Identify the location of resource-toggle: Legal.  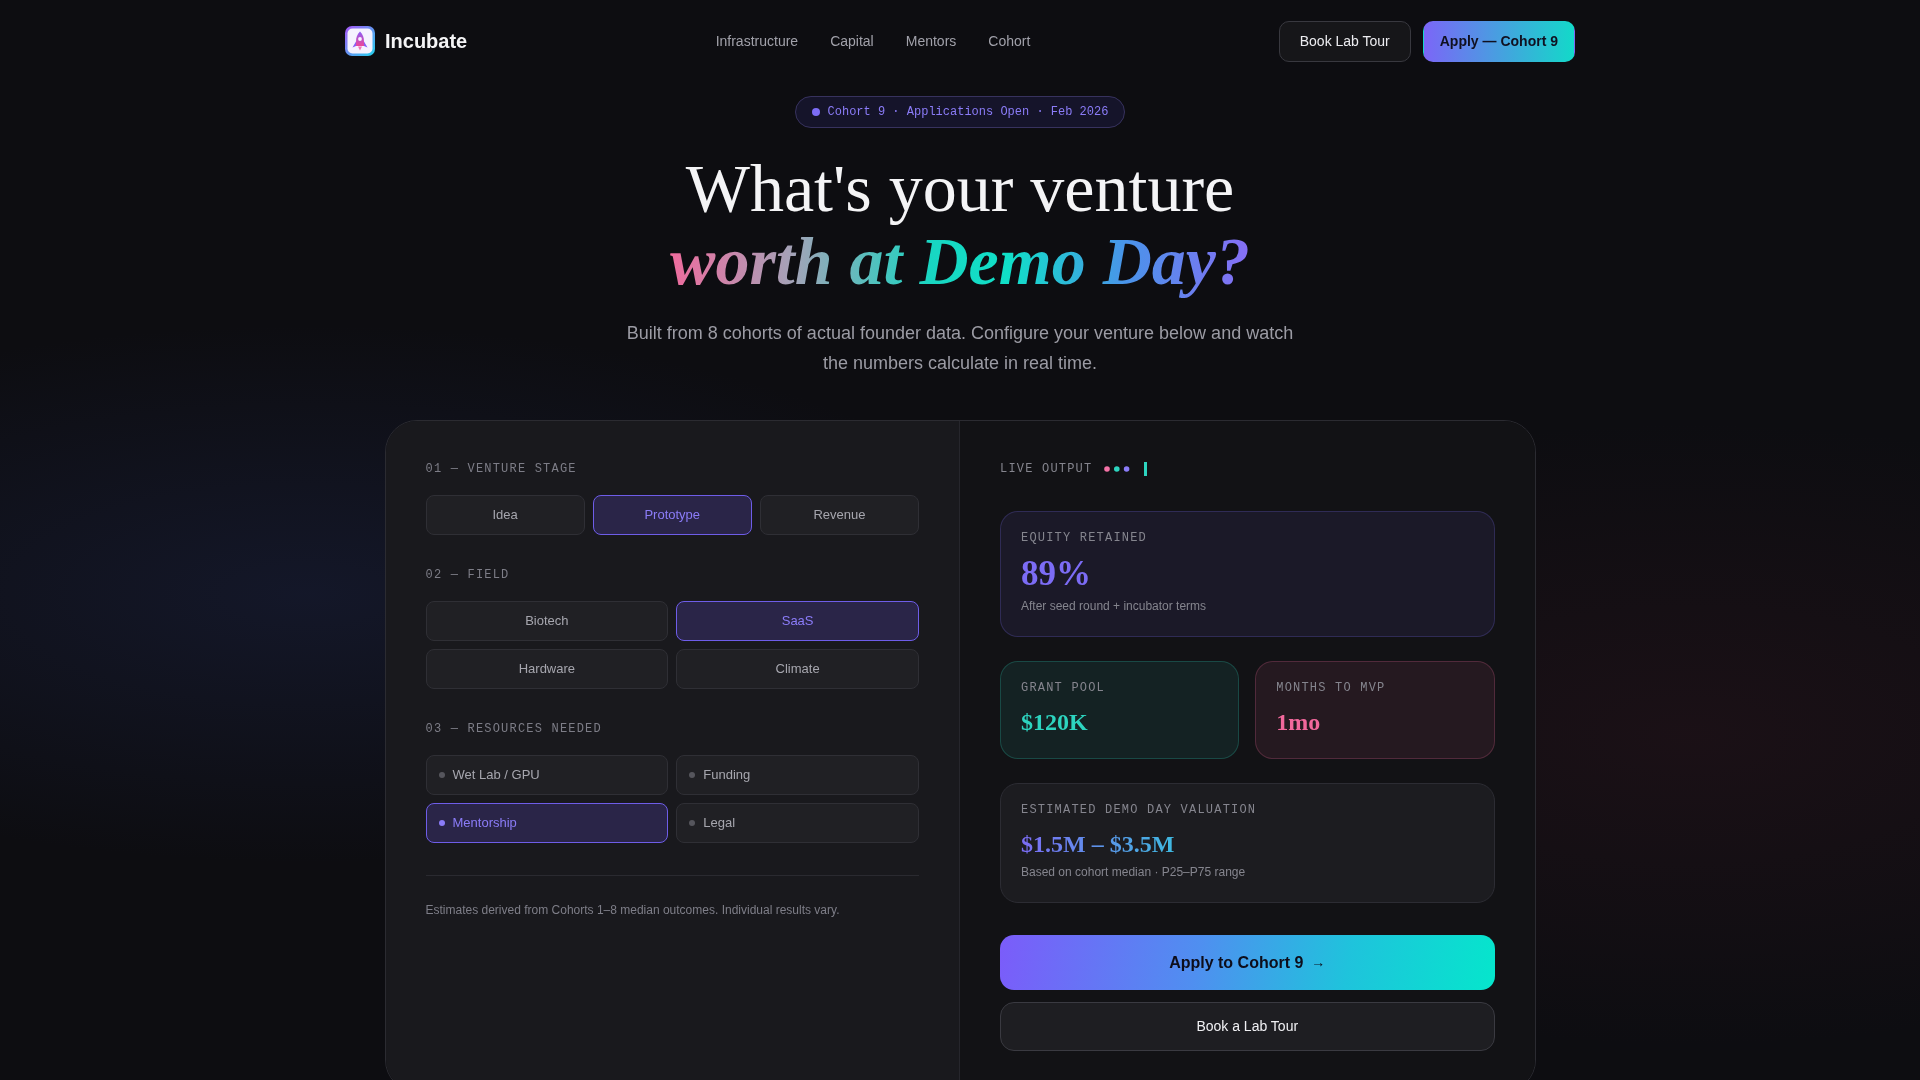
(797, 823).